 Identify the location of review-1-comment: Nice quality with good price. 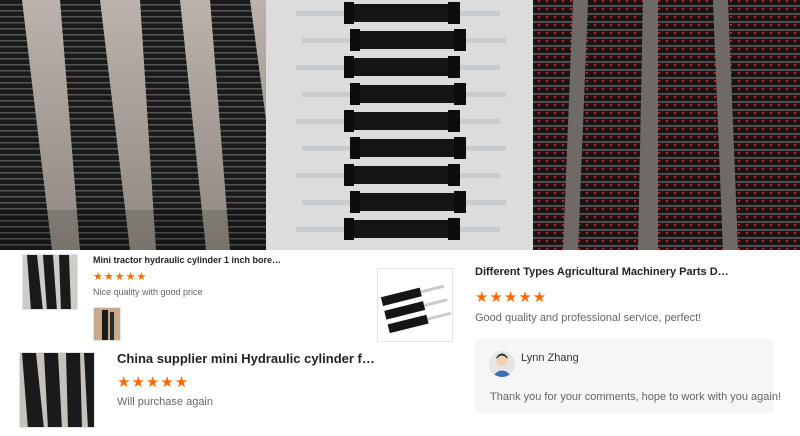
(148, 292).